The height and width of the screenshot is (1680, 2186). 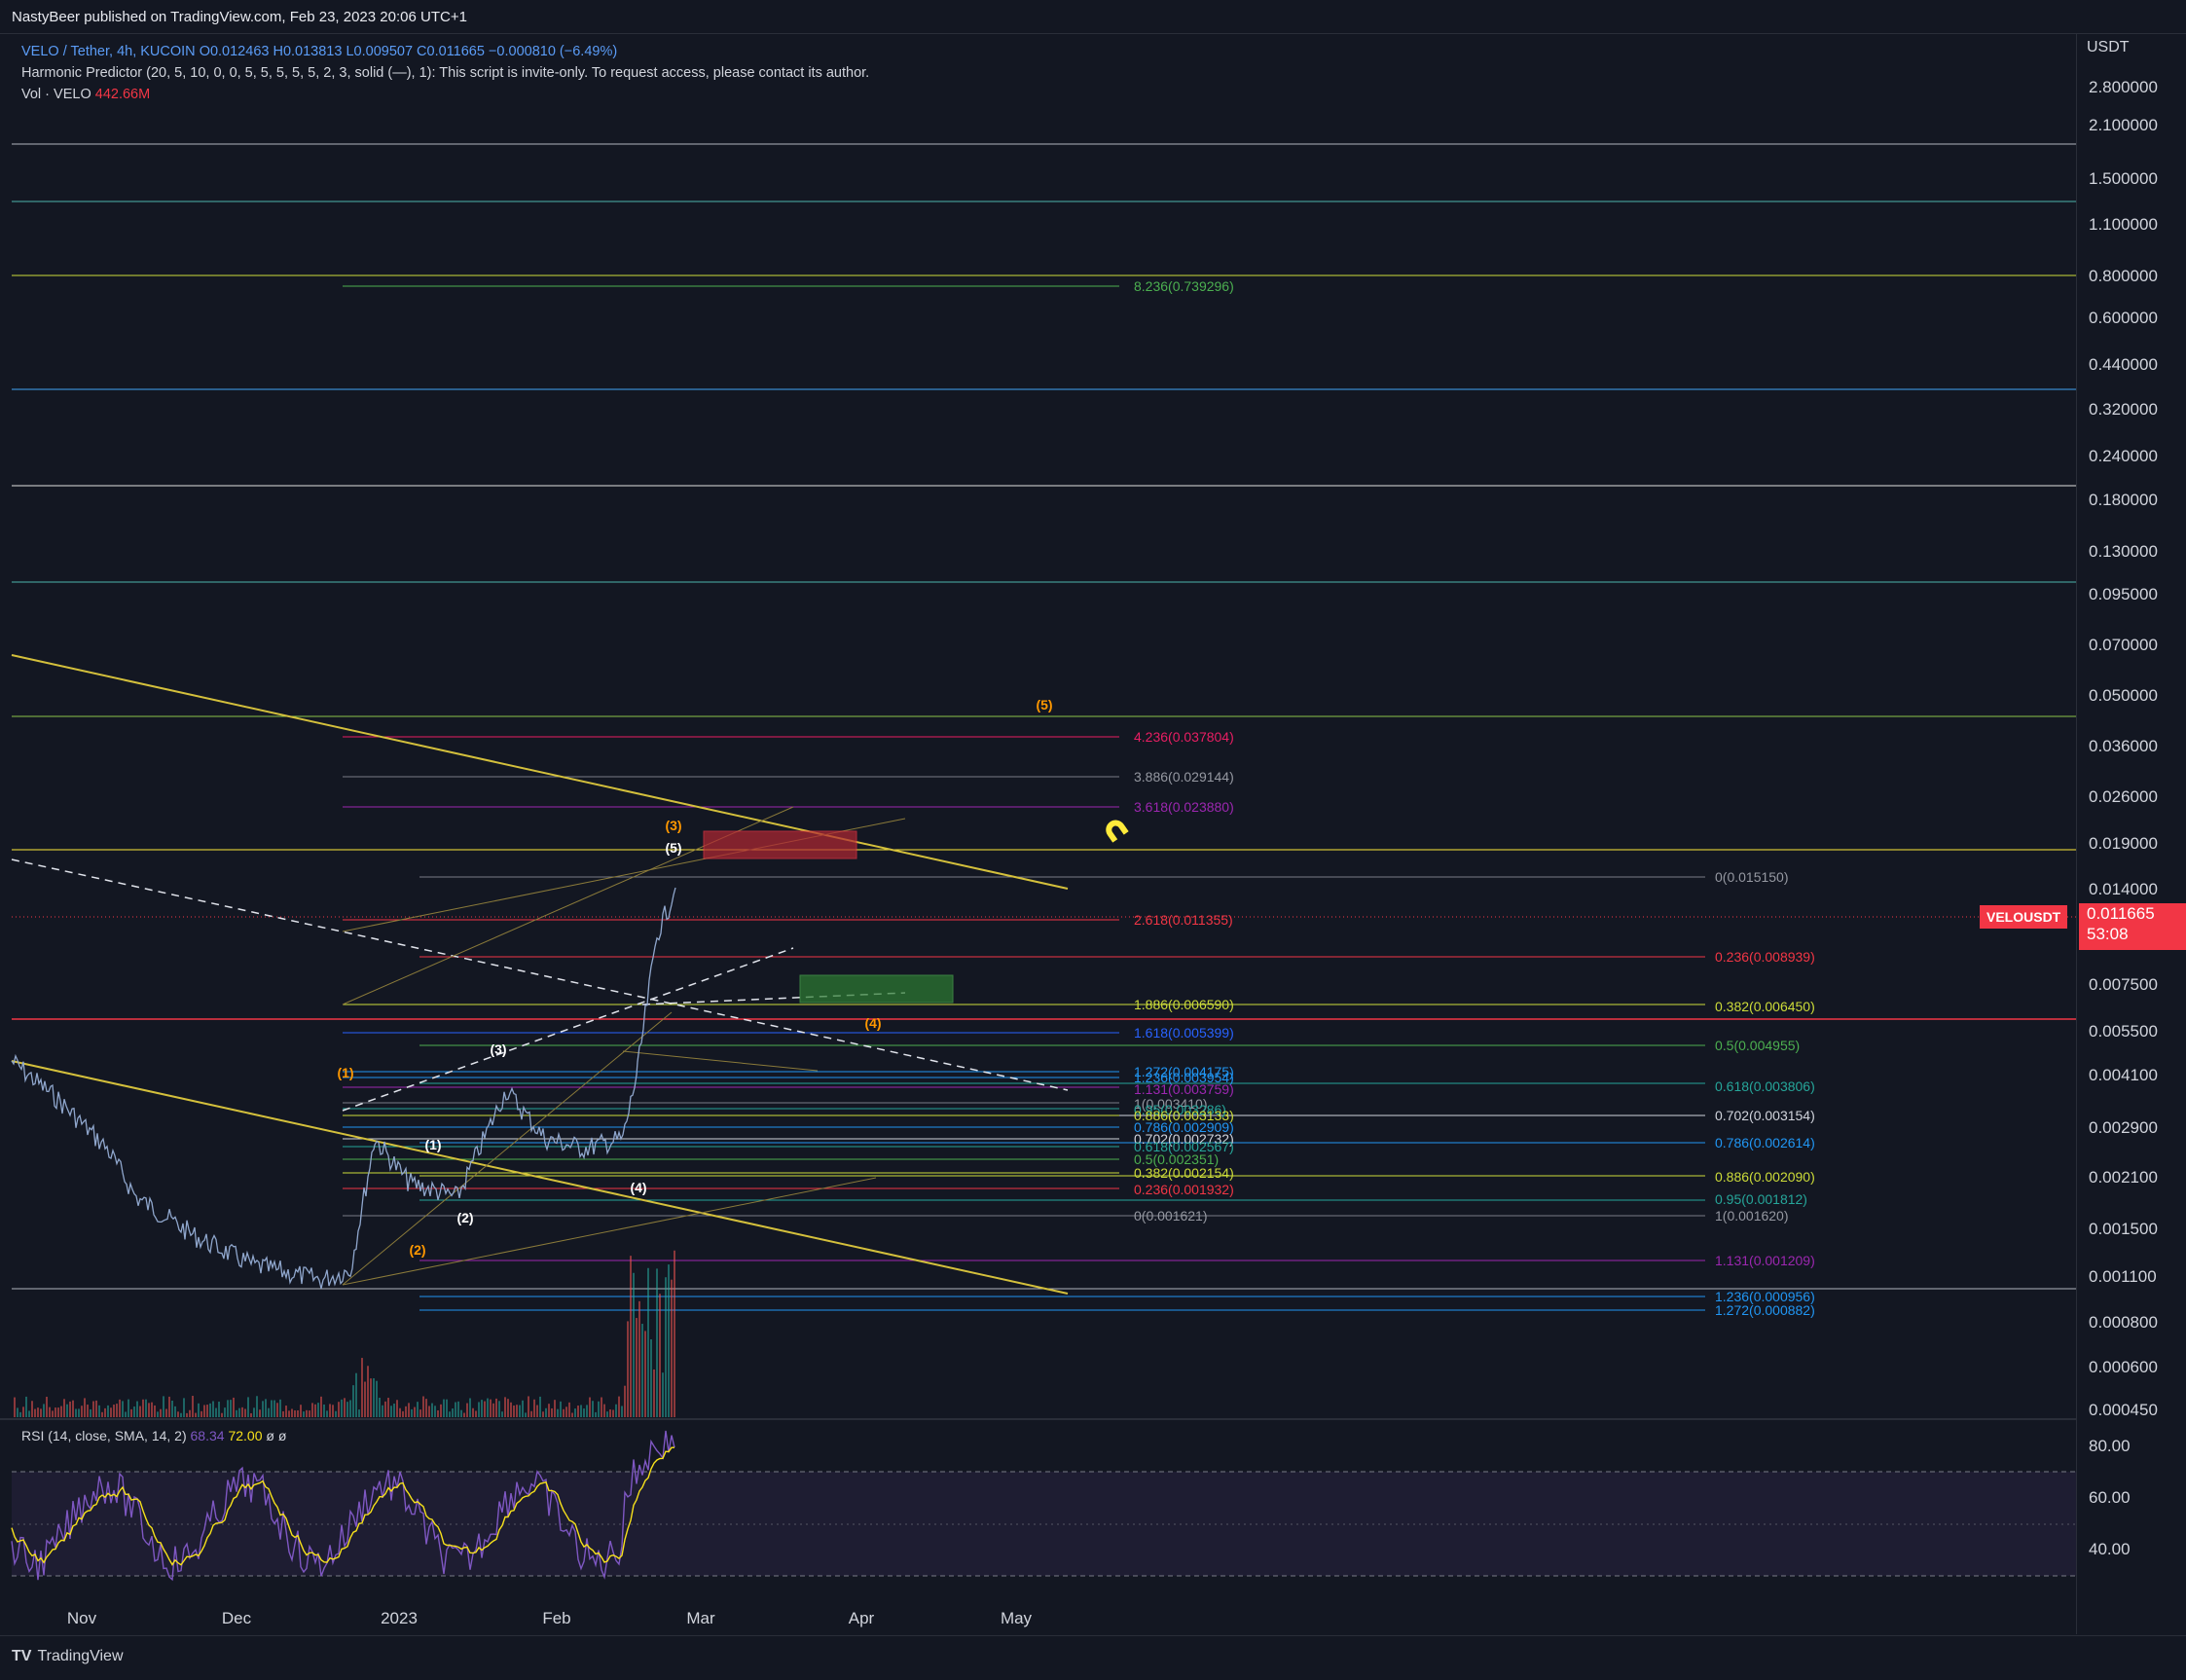 I want to click on fib-level-label: 0.382(0.006450), so click(x=1765, y=1006).